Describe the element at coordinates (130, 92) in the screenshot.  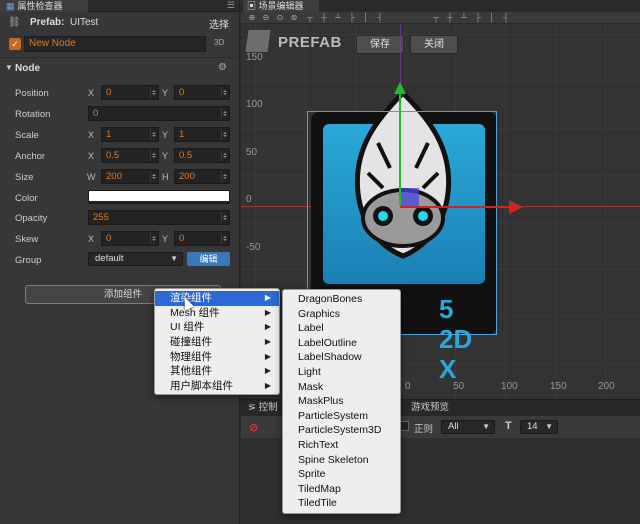
I see `position-x-input: 0` at that location.